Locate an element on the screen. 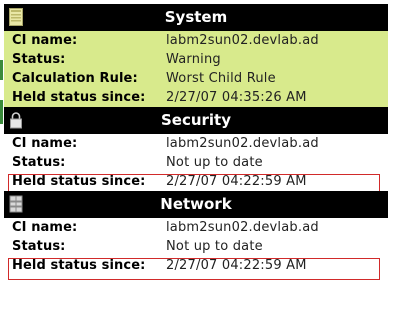  security-header: Security is located at coordinates (196, 120).